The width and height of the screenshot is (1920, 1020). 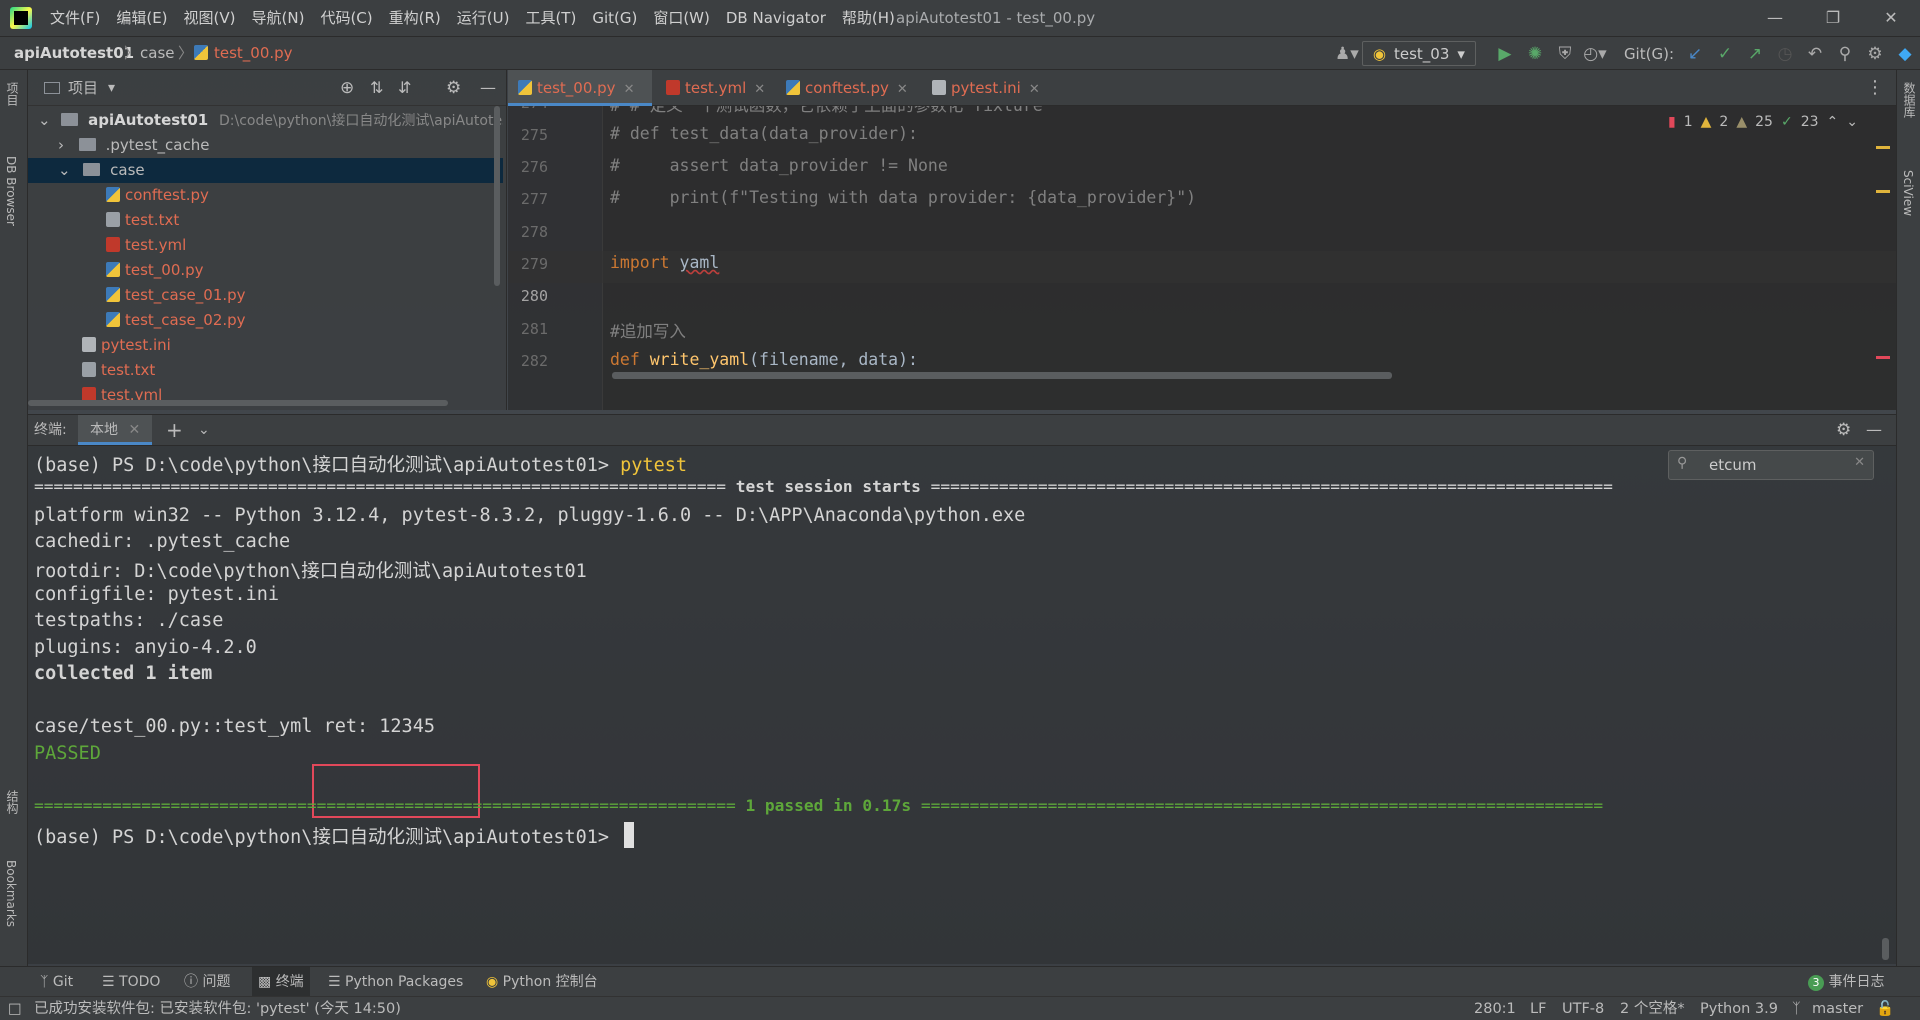 I want to click on more-tabs-icon: ⋮, so click(x=1875, y=88).